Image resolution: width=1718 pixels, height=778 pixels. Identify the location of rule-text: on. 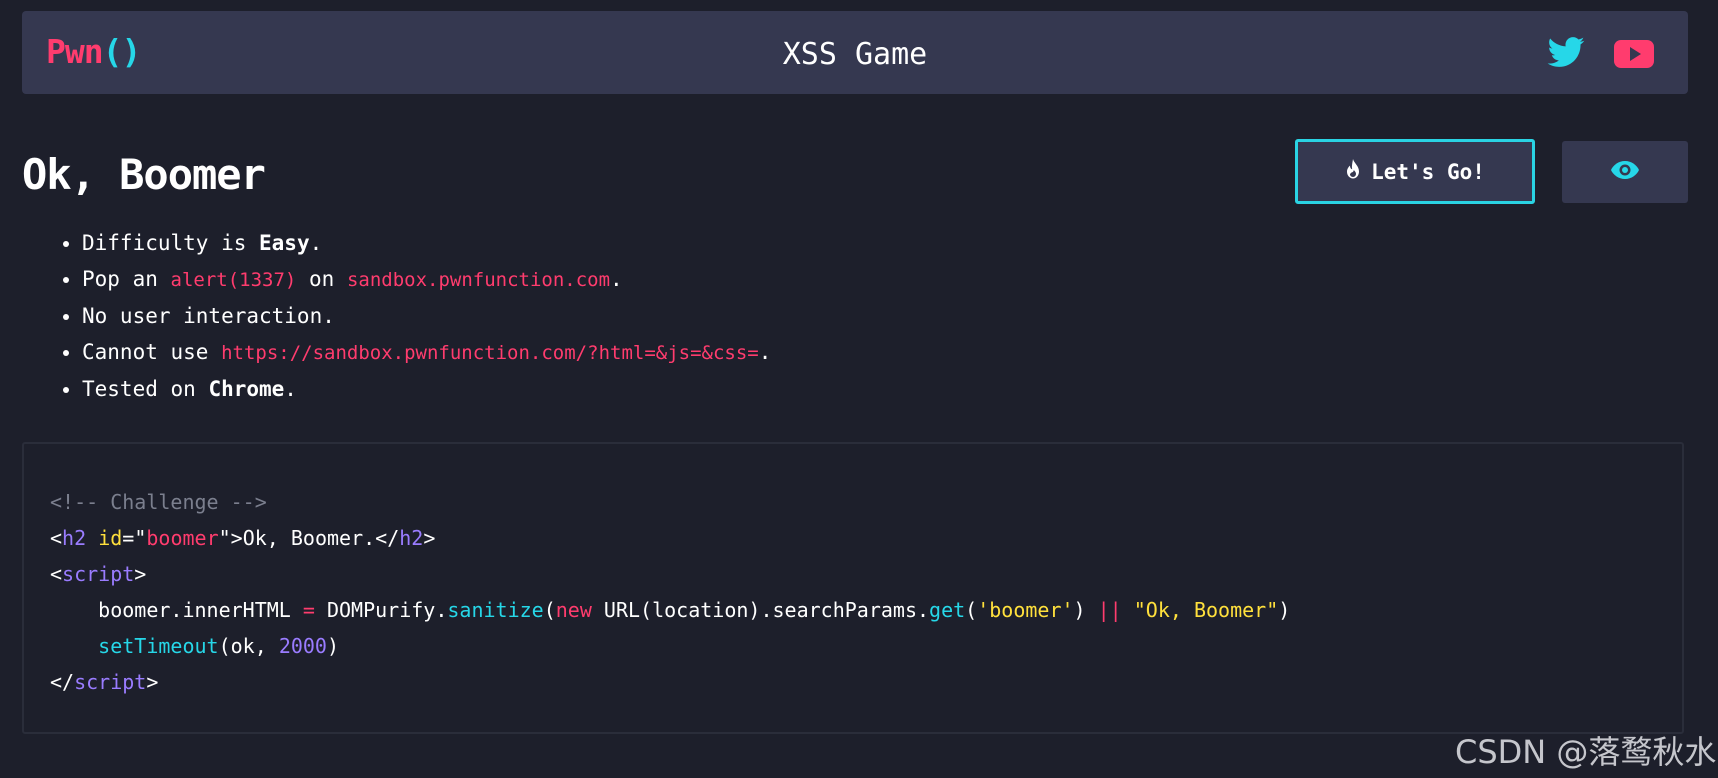
(321, 279).